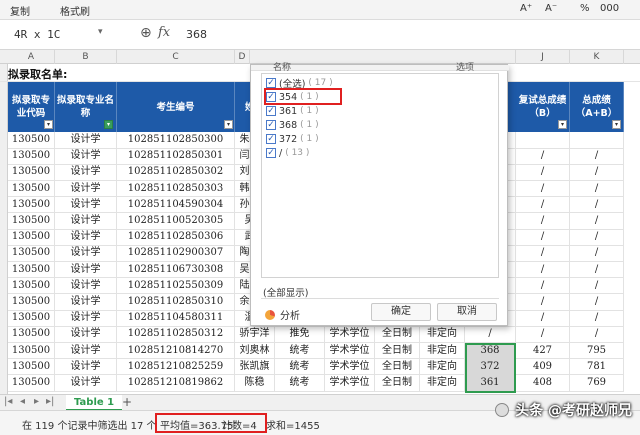 The width and height of the screenshot is (640, 435). What do you see at coordinates (37, 34) in the screenshot?
I see `name-box: 4R x 1C` at bounding box center [37, 34].